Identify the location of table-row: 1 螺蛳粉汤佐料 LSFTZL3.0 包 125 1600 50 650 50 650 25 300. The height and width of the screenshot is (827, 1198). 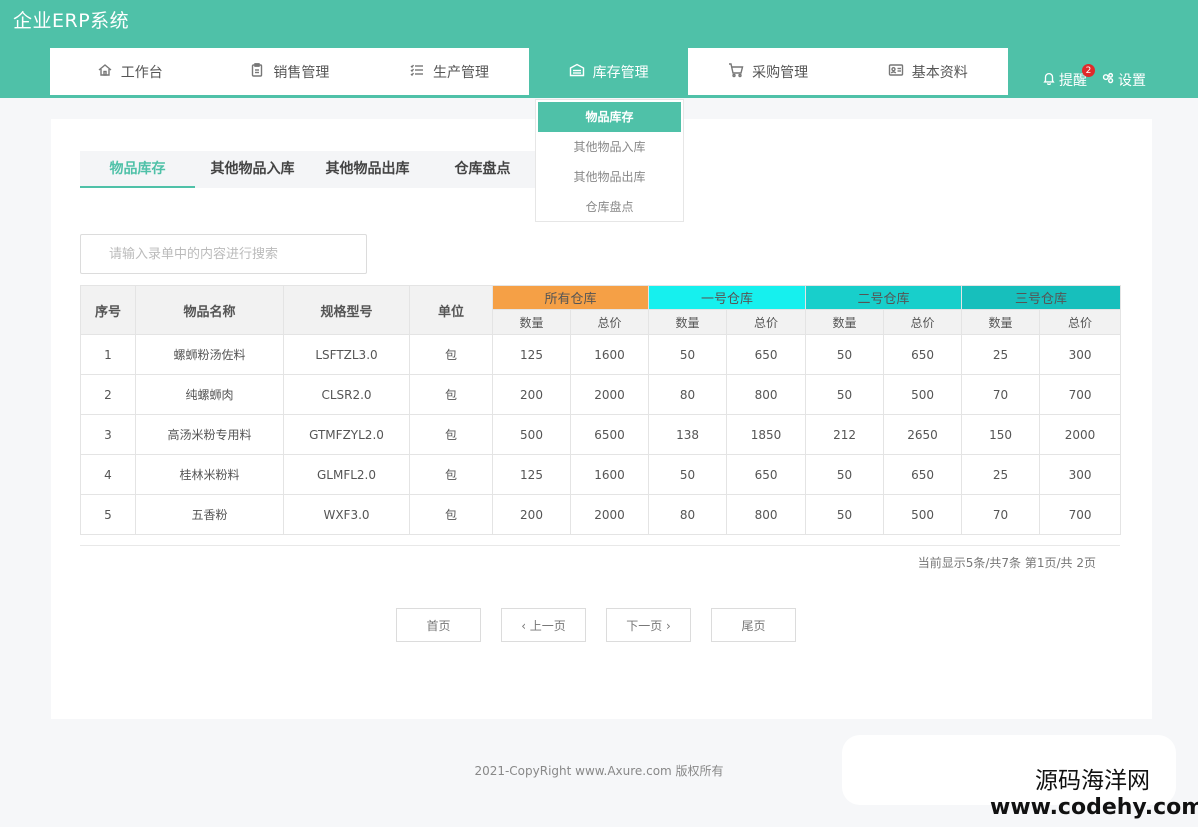
(601, 354).